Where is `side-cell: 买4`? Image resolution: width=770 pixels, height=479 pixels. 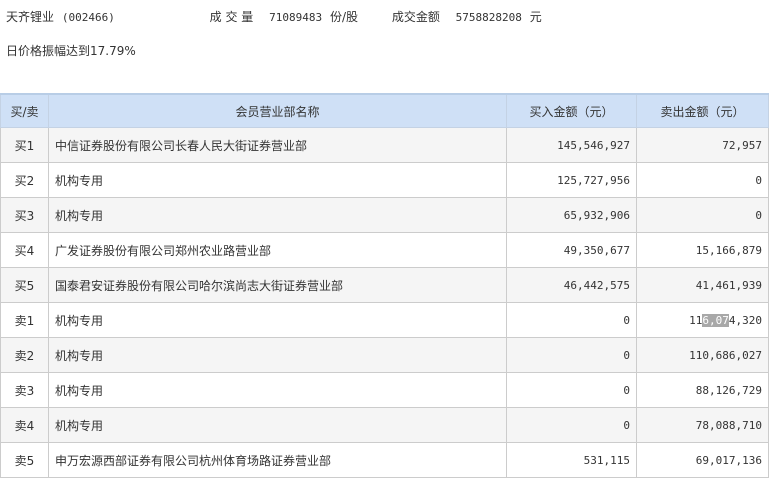
side-cell: 买4 is located at coordinates (24, 250).